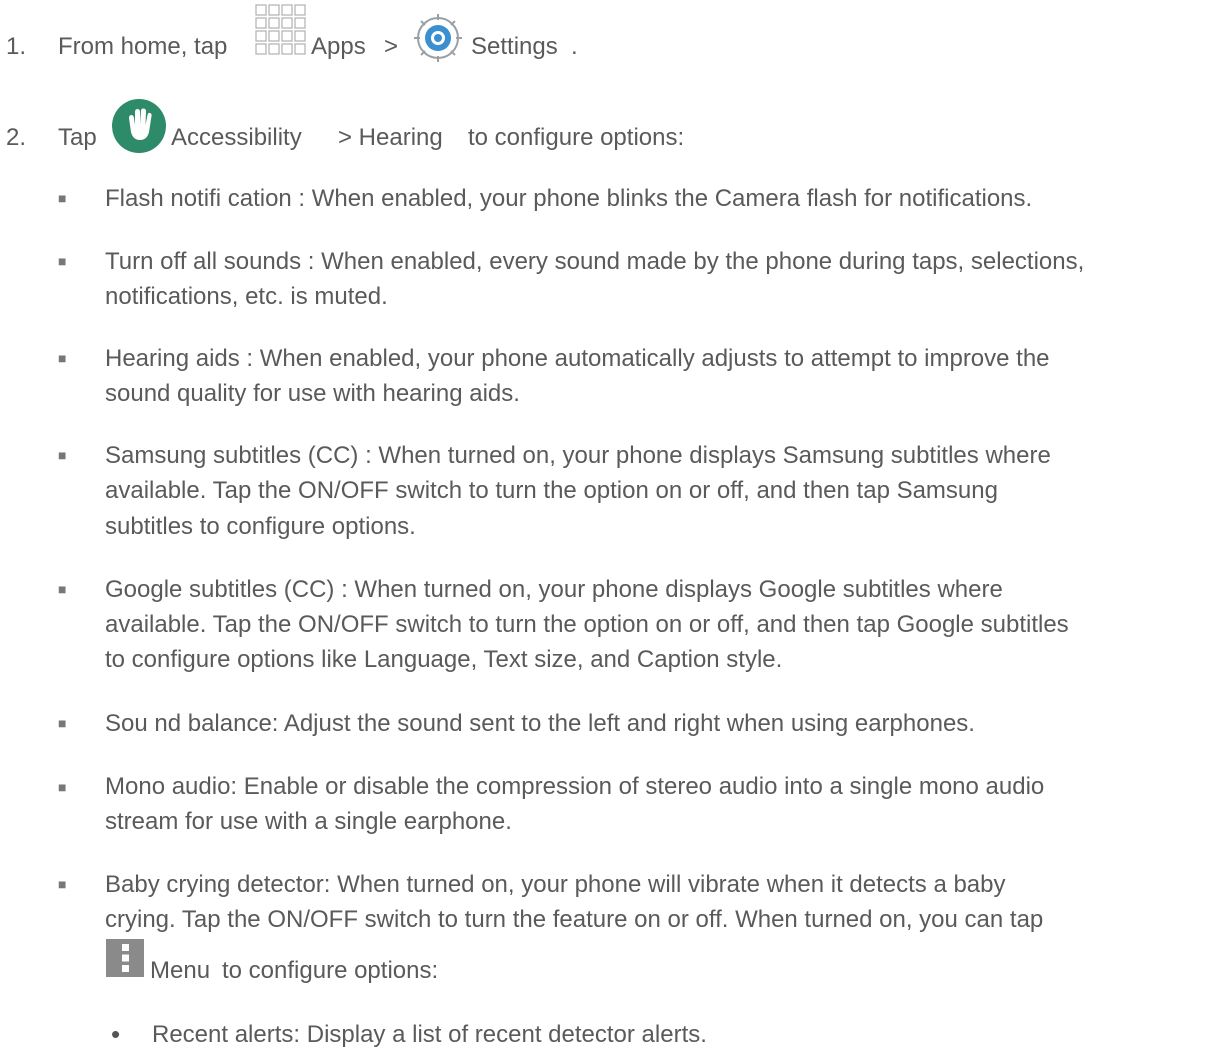 The width and height of the screenshot is (1219, 1051). I want to click on item-text: notifications, etc. is muted., so click(246, 296).